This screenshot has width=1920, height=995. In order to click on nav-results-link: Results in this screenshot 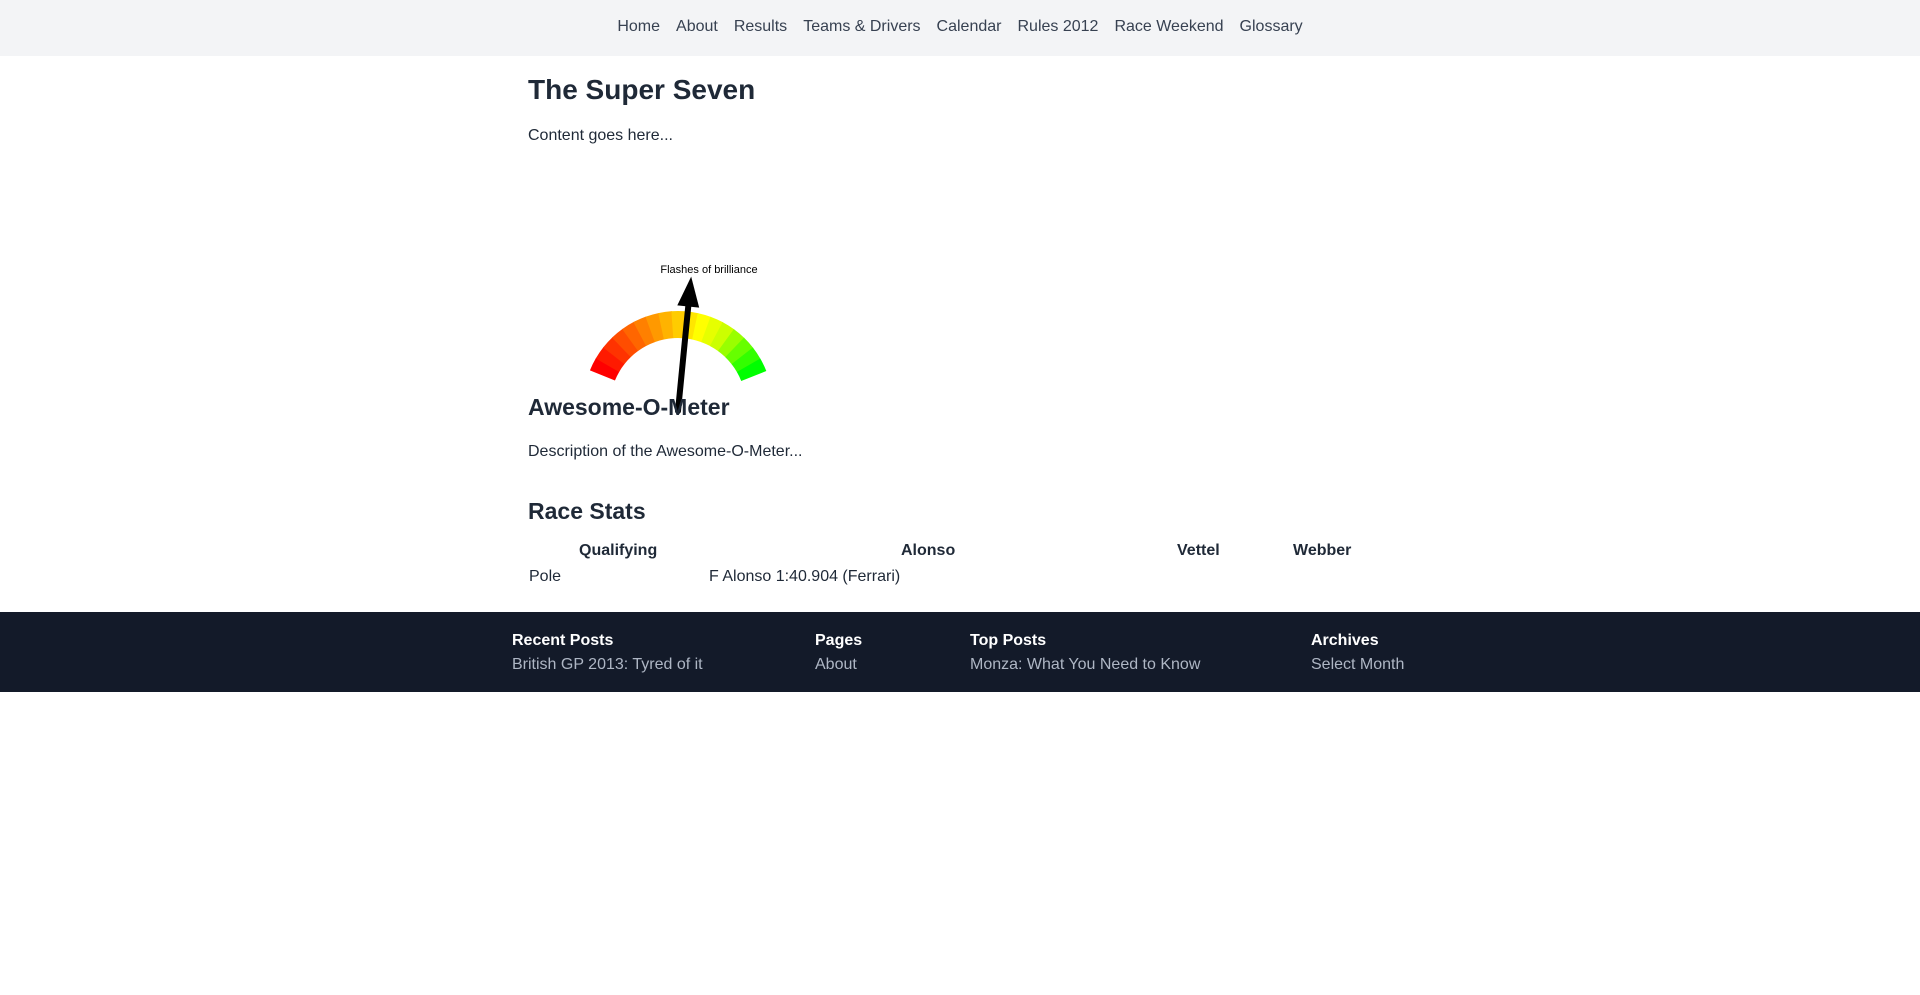, I will do `click(760, 27)`.